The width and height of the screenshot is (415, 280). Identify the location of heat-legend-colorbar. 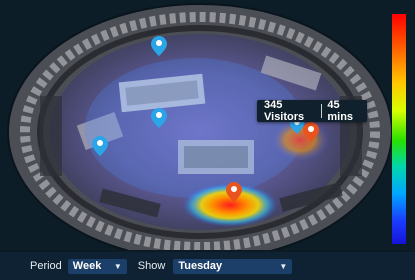
(399, 129).